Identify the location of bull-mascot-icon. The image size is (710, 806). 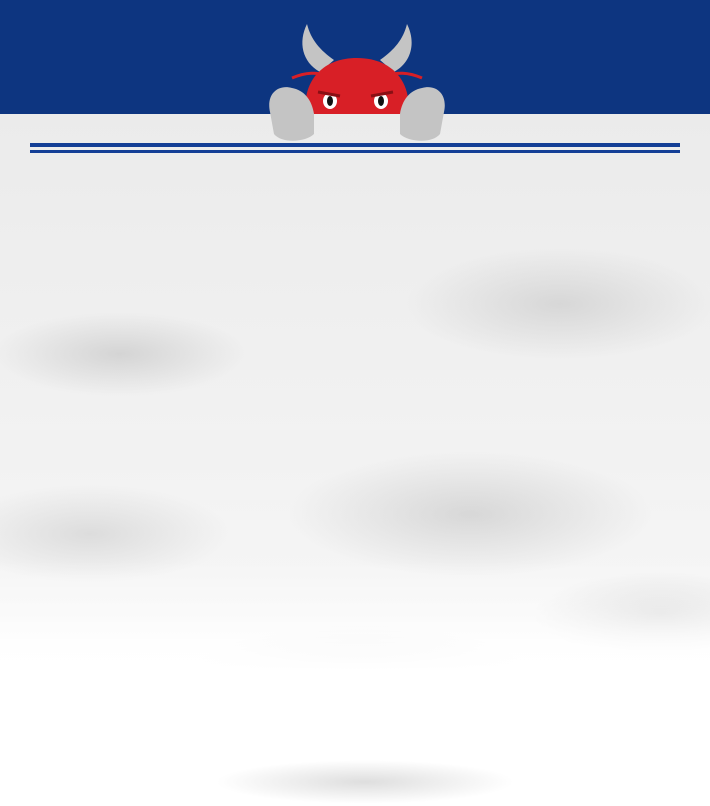
(357, 82).